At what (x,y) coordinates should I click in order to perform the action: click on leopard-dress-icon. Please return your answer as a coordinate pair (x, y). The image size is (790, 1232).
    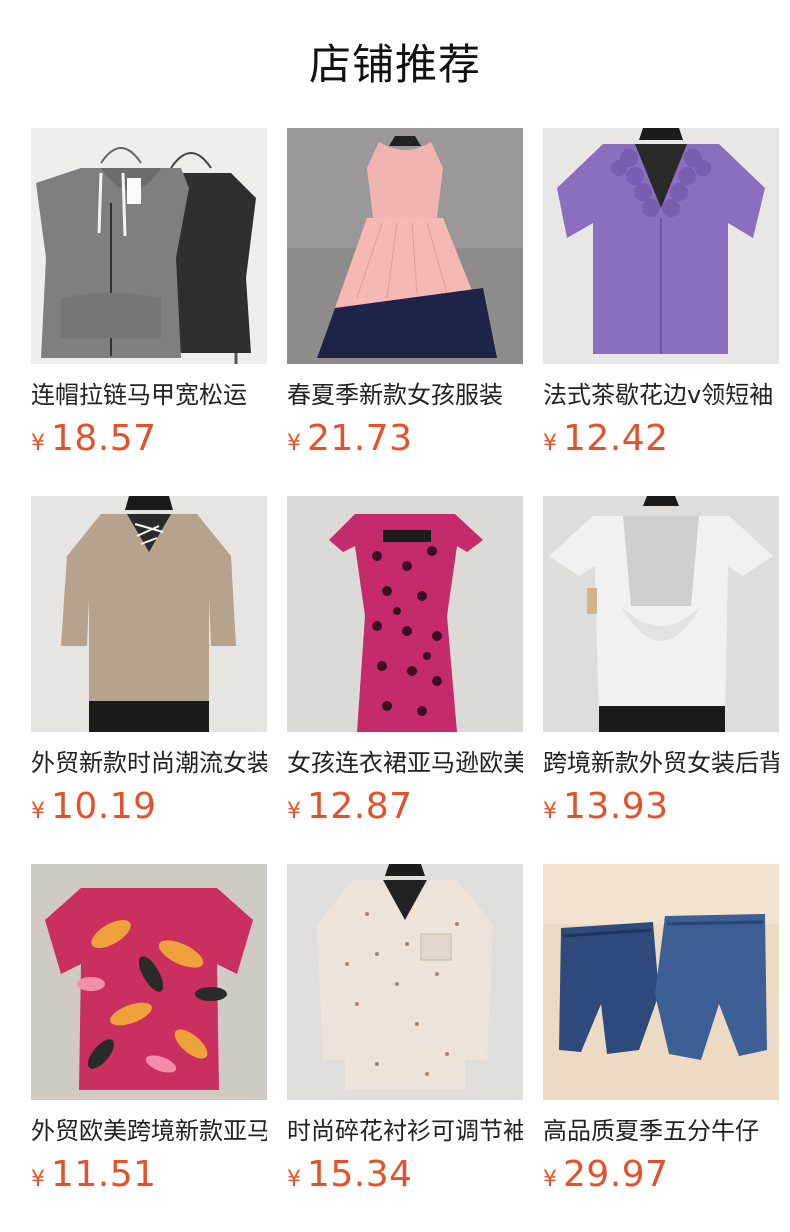
    Looking at the image, I should click on (405, 614).